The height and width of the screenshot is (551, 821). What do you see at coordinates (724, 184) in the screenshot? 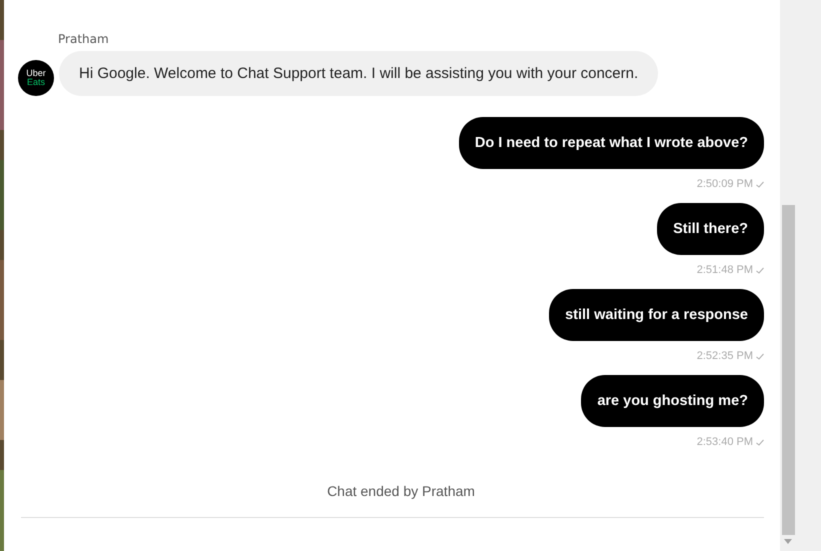
I see `timestamp: 2:50:09 PM` at bounding box center [724, 184].